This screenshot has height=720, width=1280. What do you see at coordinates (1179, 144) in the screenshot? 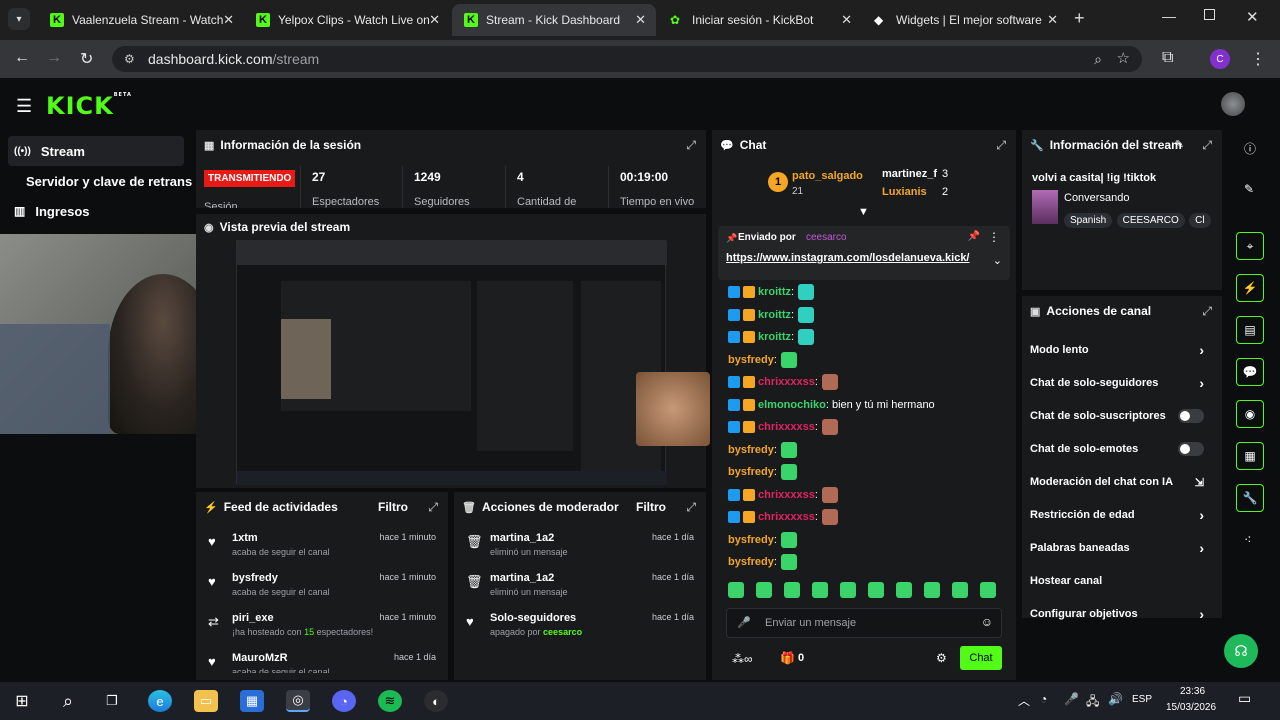
I see `edit-pencil-icon: ✎` at bounding box center [1179, 144].